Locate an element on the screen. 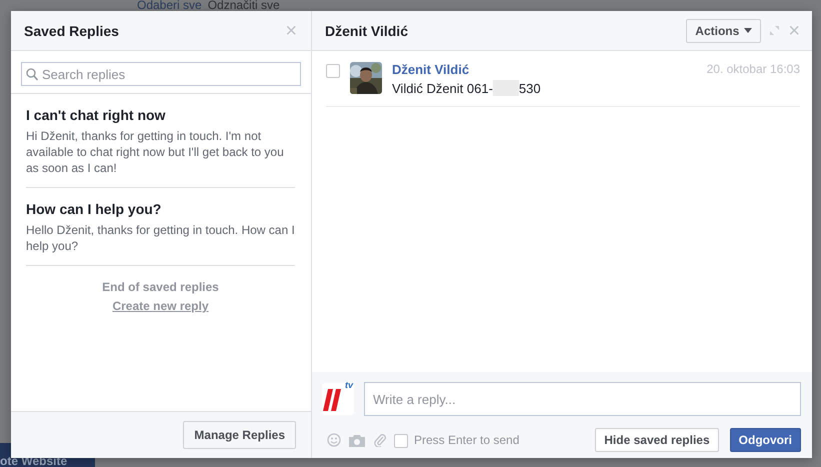 Image resolution: width=821 pixels, height=467 pixels. hide-saved-replies-button: Hide saved replies is located at coordinates (657, 440).